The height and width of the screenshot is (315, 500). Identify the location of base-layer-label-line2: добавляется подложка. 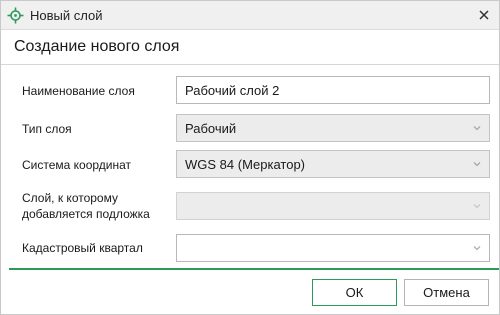
(86, 214).